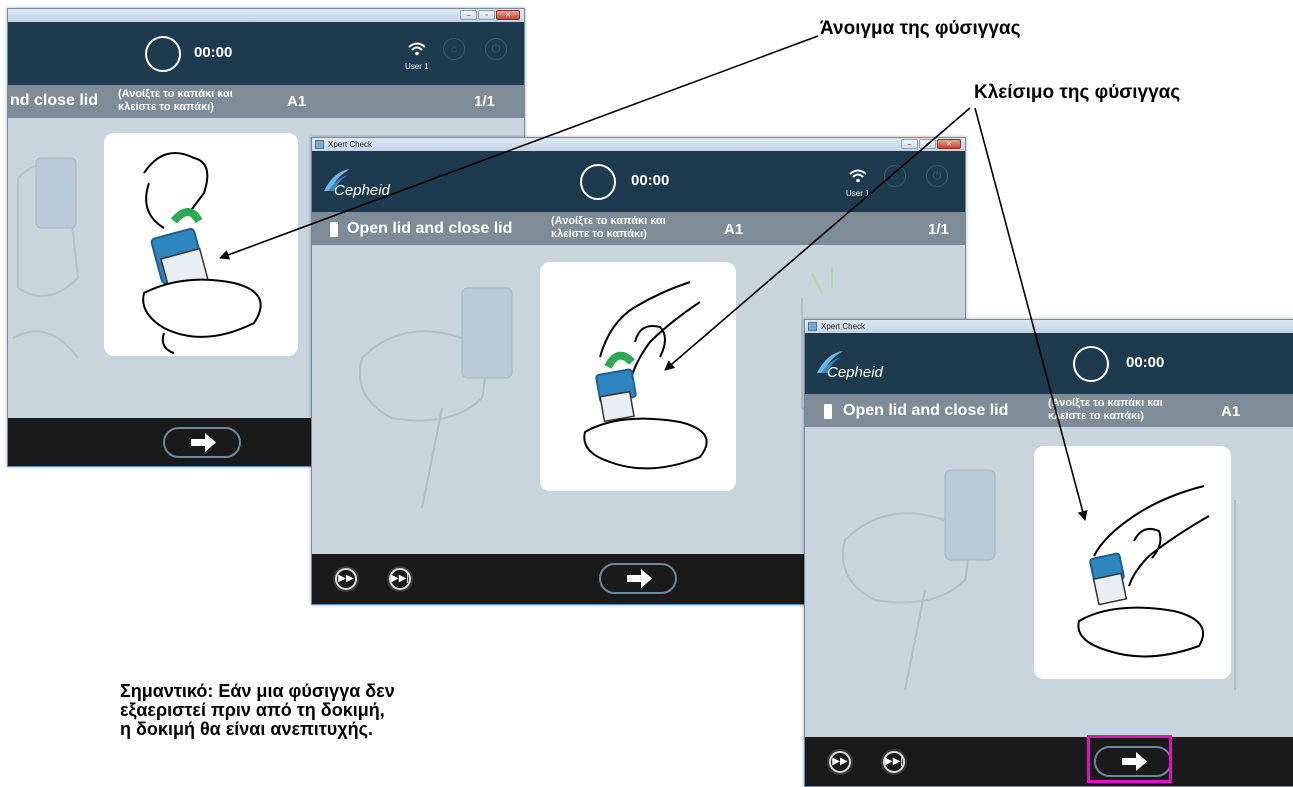  Describe the element at coordinates (252, 710) in the screenshot. I see `note-line-2: εξαεριστεί πριν από τη δοκιμή,` at that location.